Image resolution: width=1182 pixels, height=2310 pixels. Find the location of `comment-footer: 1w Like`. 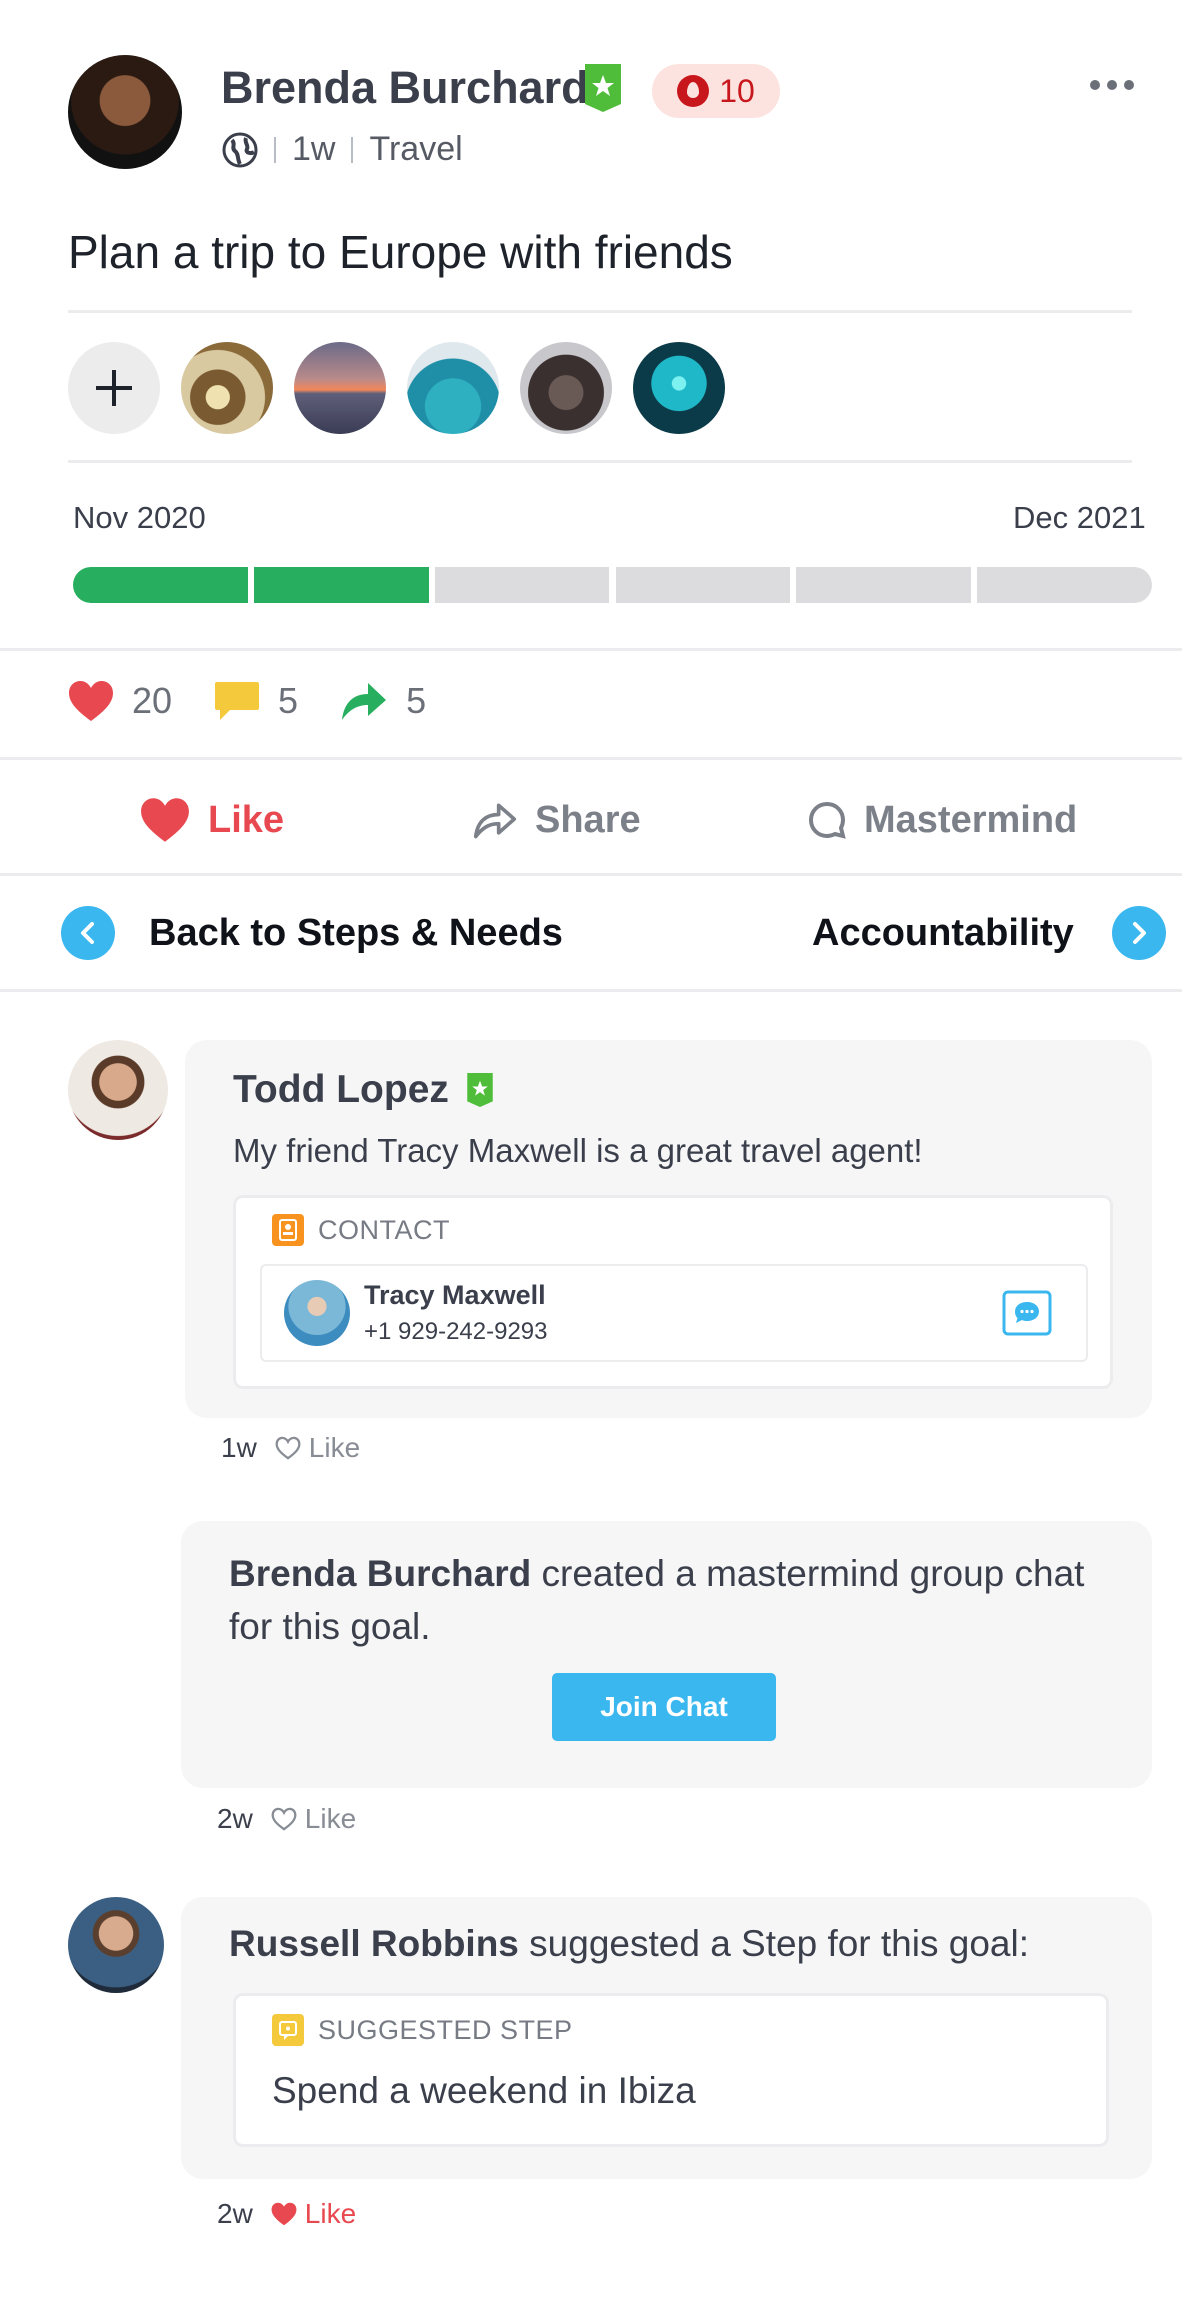

comment-footer: 1w Like is located at coordinates (290, 1448).